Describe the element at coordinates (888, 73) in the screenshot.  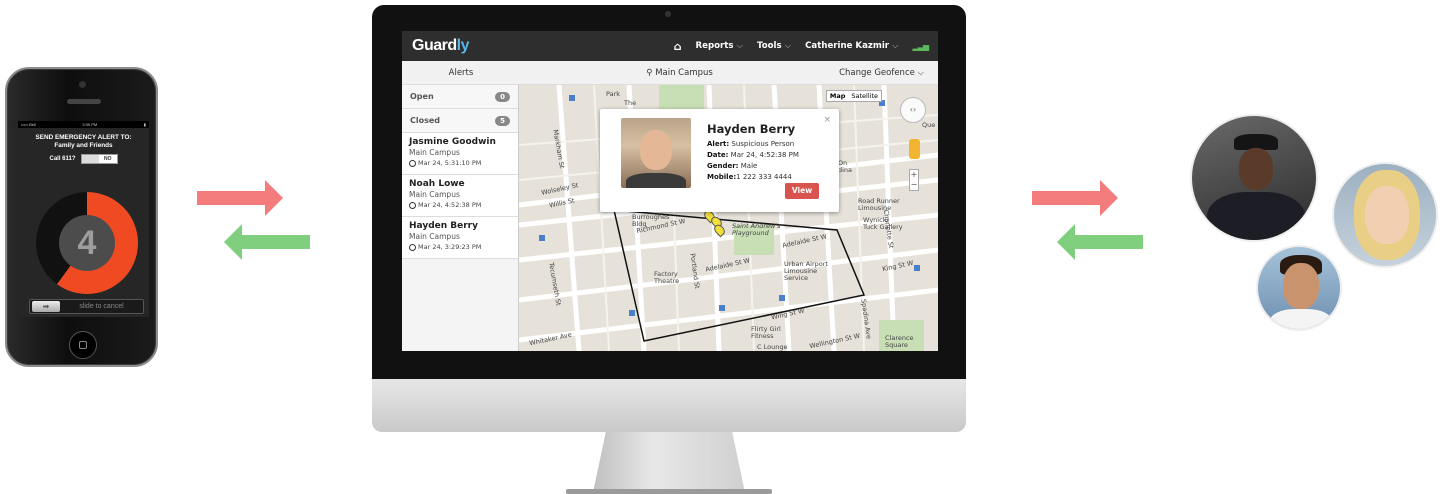
I see `change-geofence-button: Change Geofence ⌵` at that location.